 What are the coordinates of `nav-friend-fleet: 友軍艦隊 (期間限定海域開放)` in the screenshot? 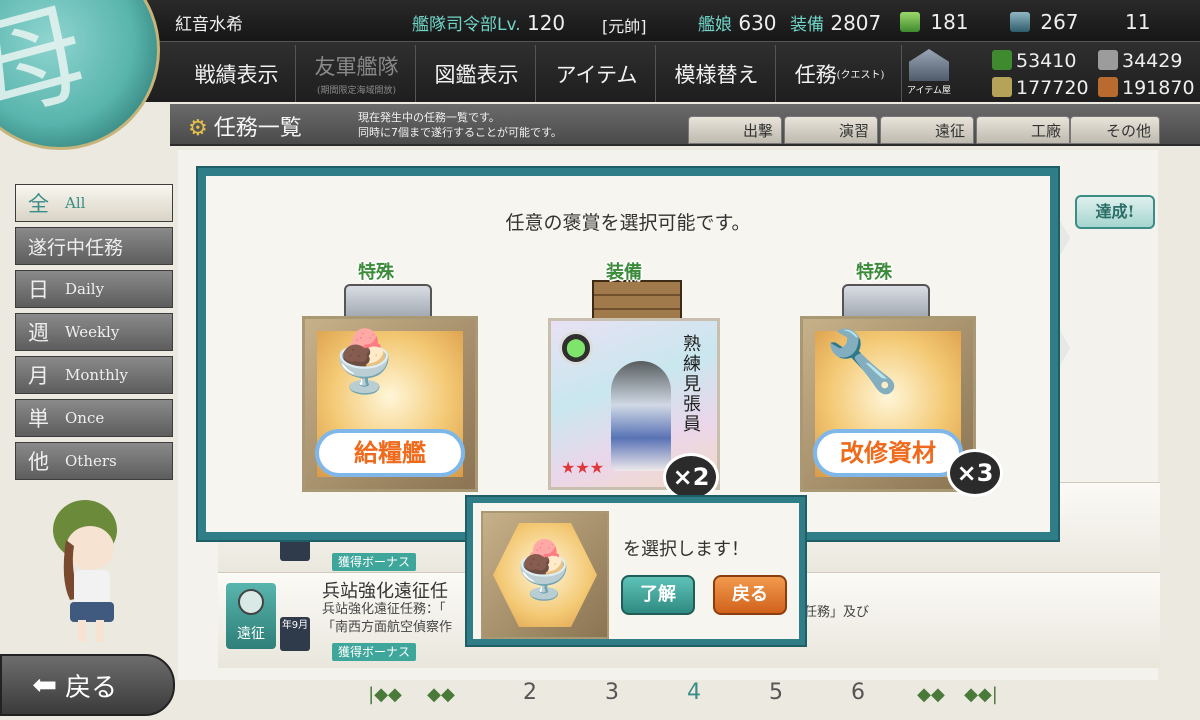 It's located at (357, 73).